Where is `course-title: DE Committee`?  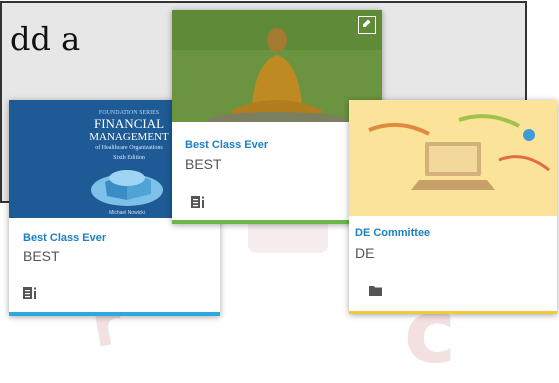 course-title: DE Committee is located at coordinates (392, 233).